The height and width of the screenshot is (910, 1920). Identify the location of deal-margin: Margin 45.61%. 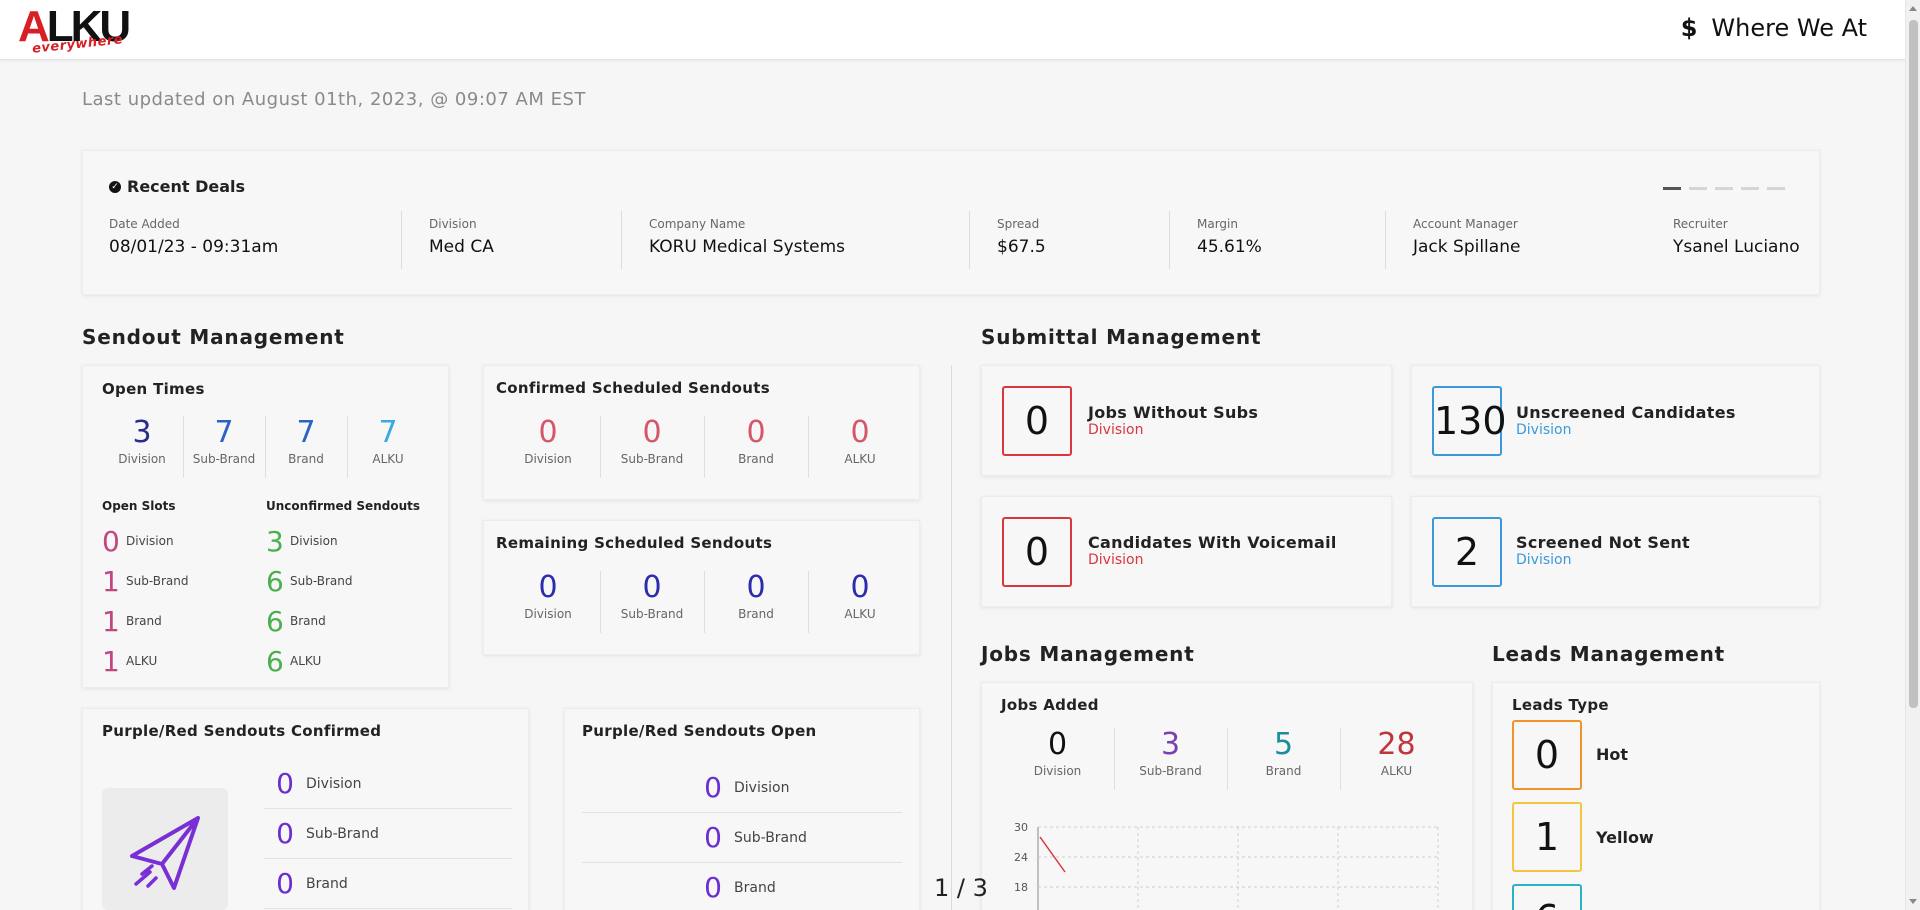
(1229, 237).